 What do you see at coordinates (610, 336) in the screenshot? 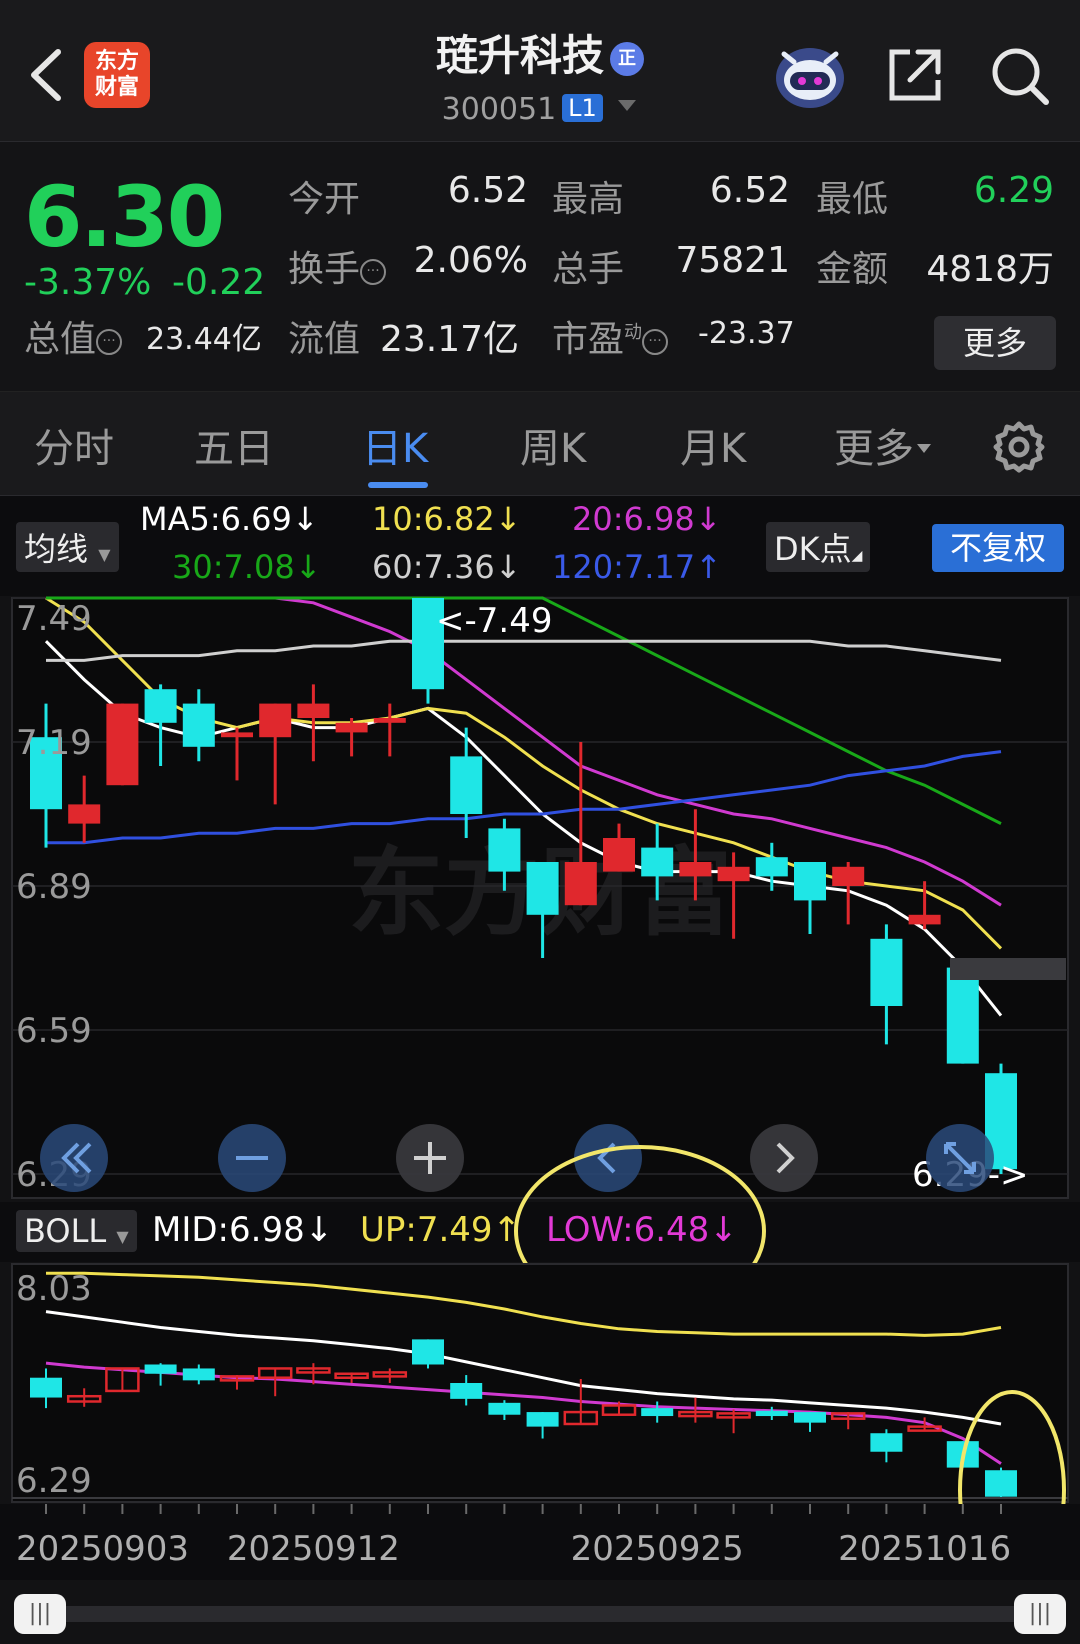
I see `pe-label: 市盈动 ···` at bounding box center [610, 336].